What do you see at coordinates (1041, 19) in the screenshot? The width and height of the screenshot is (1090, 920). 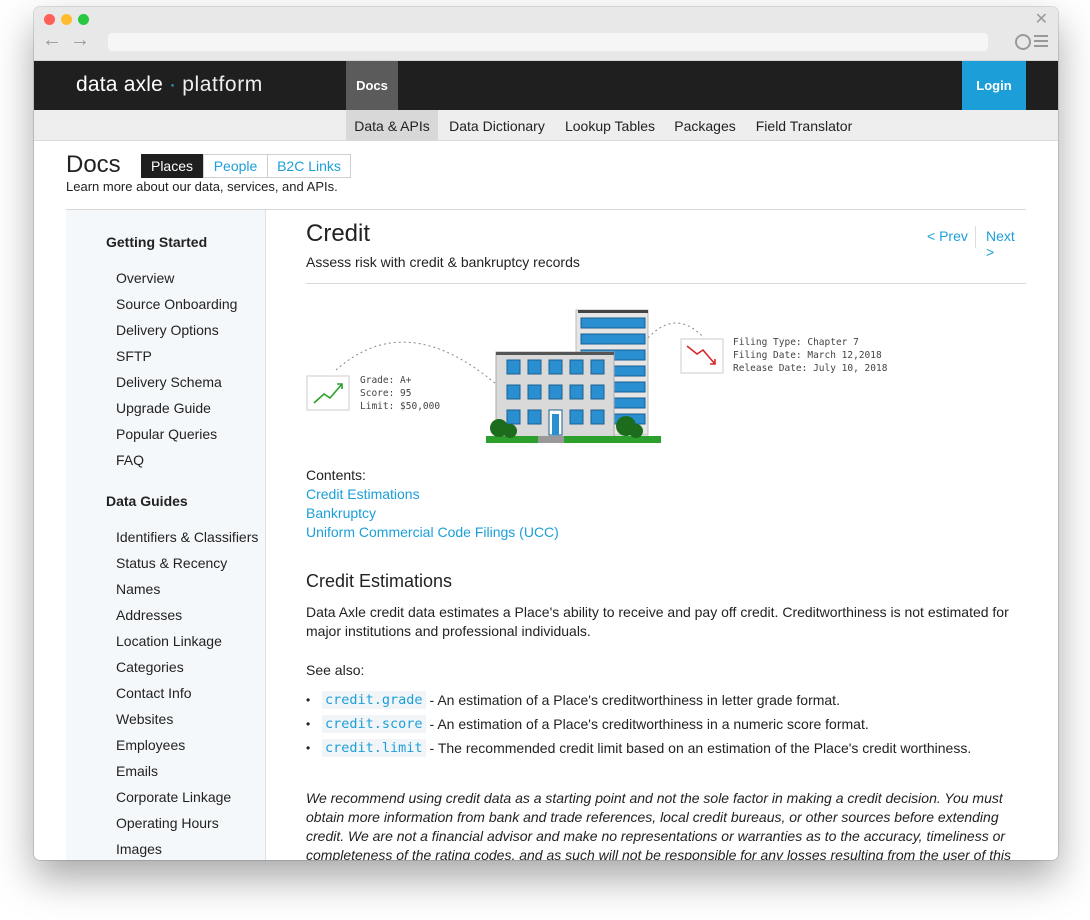 I see `close-icon: ✕` at bounding box center [1041, 19].